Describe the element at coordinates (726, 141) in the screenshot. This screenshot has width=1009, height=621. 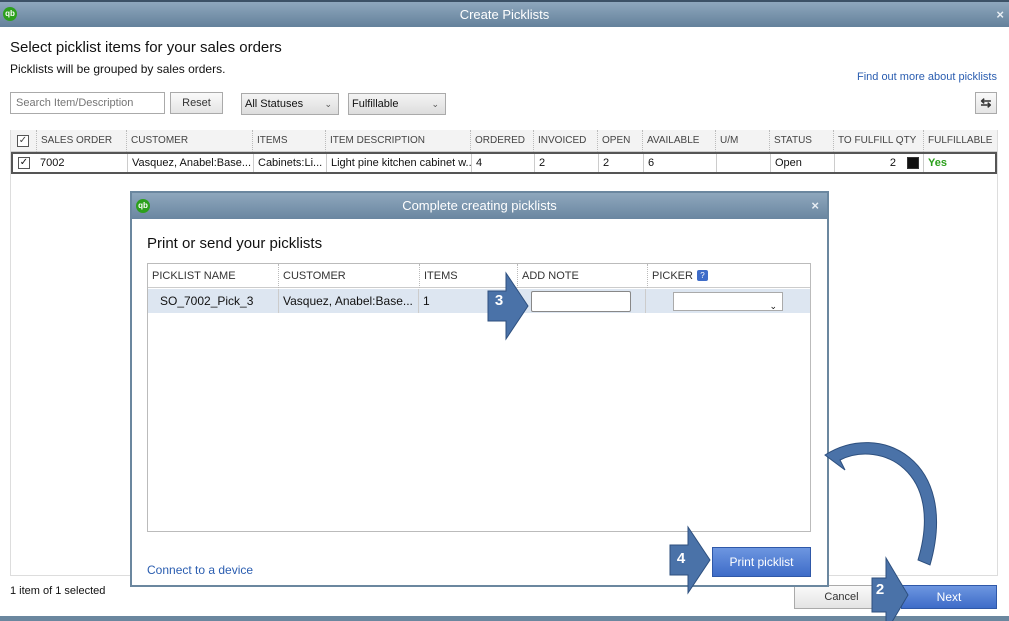
I see `col-um: U/M` at that location.